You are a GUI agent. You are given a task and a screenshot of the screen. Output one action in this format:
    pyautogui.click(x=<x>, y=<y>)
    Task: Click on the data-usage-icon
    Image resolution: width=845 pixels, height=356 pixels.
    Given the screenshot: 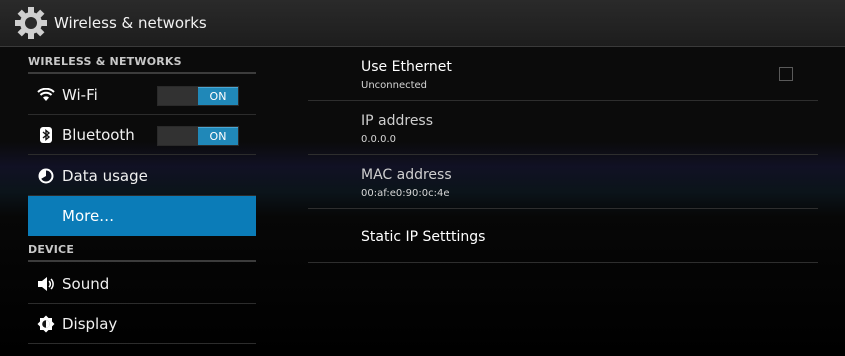 What is the action you would take?
    pyautogui.click(x=46, y=176)
    